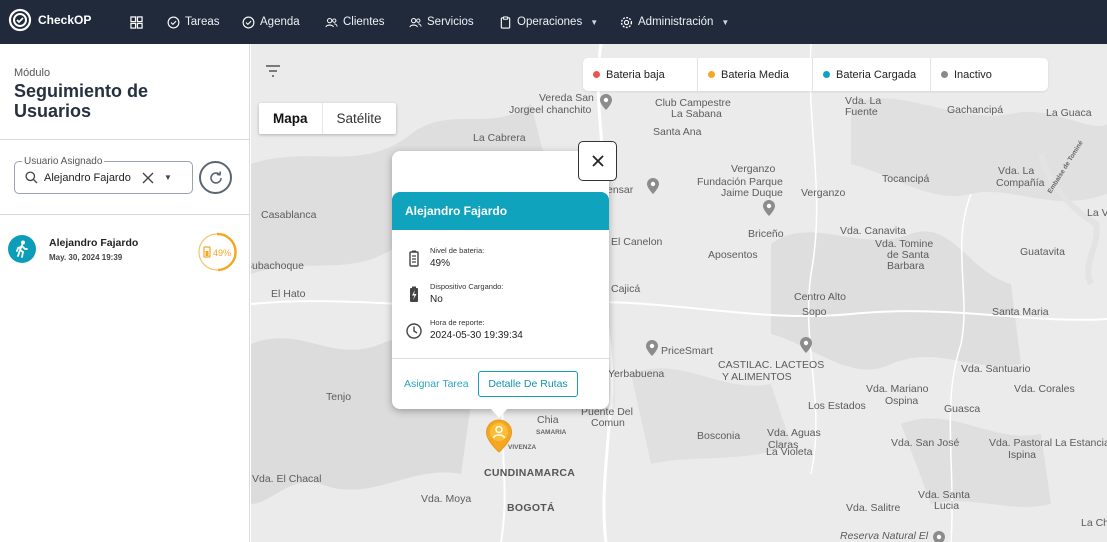  Describe the element at coordinates (414, 331) in the screenshot. I see `clock-icon` at that location.